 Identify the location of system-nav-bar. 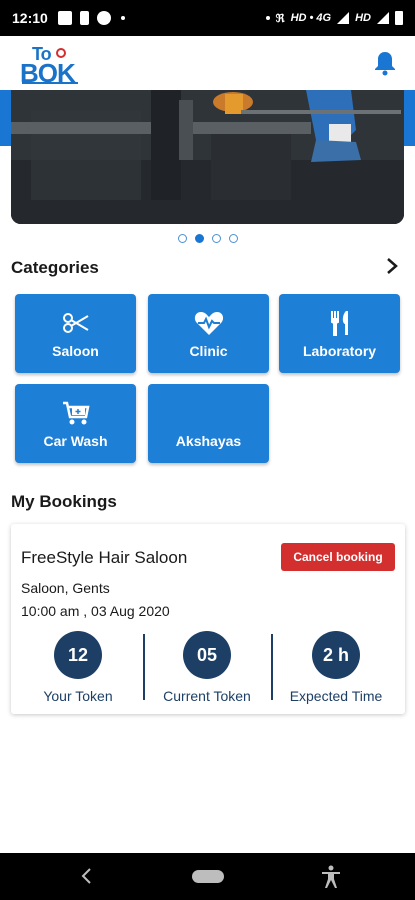
(207, 876).